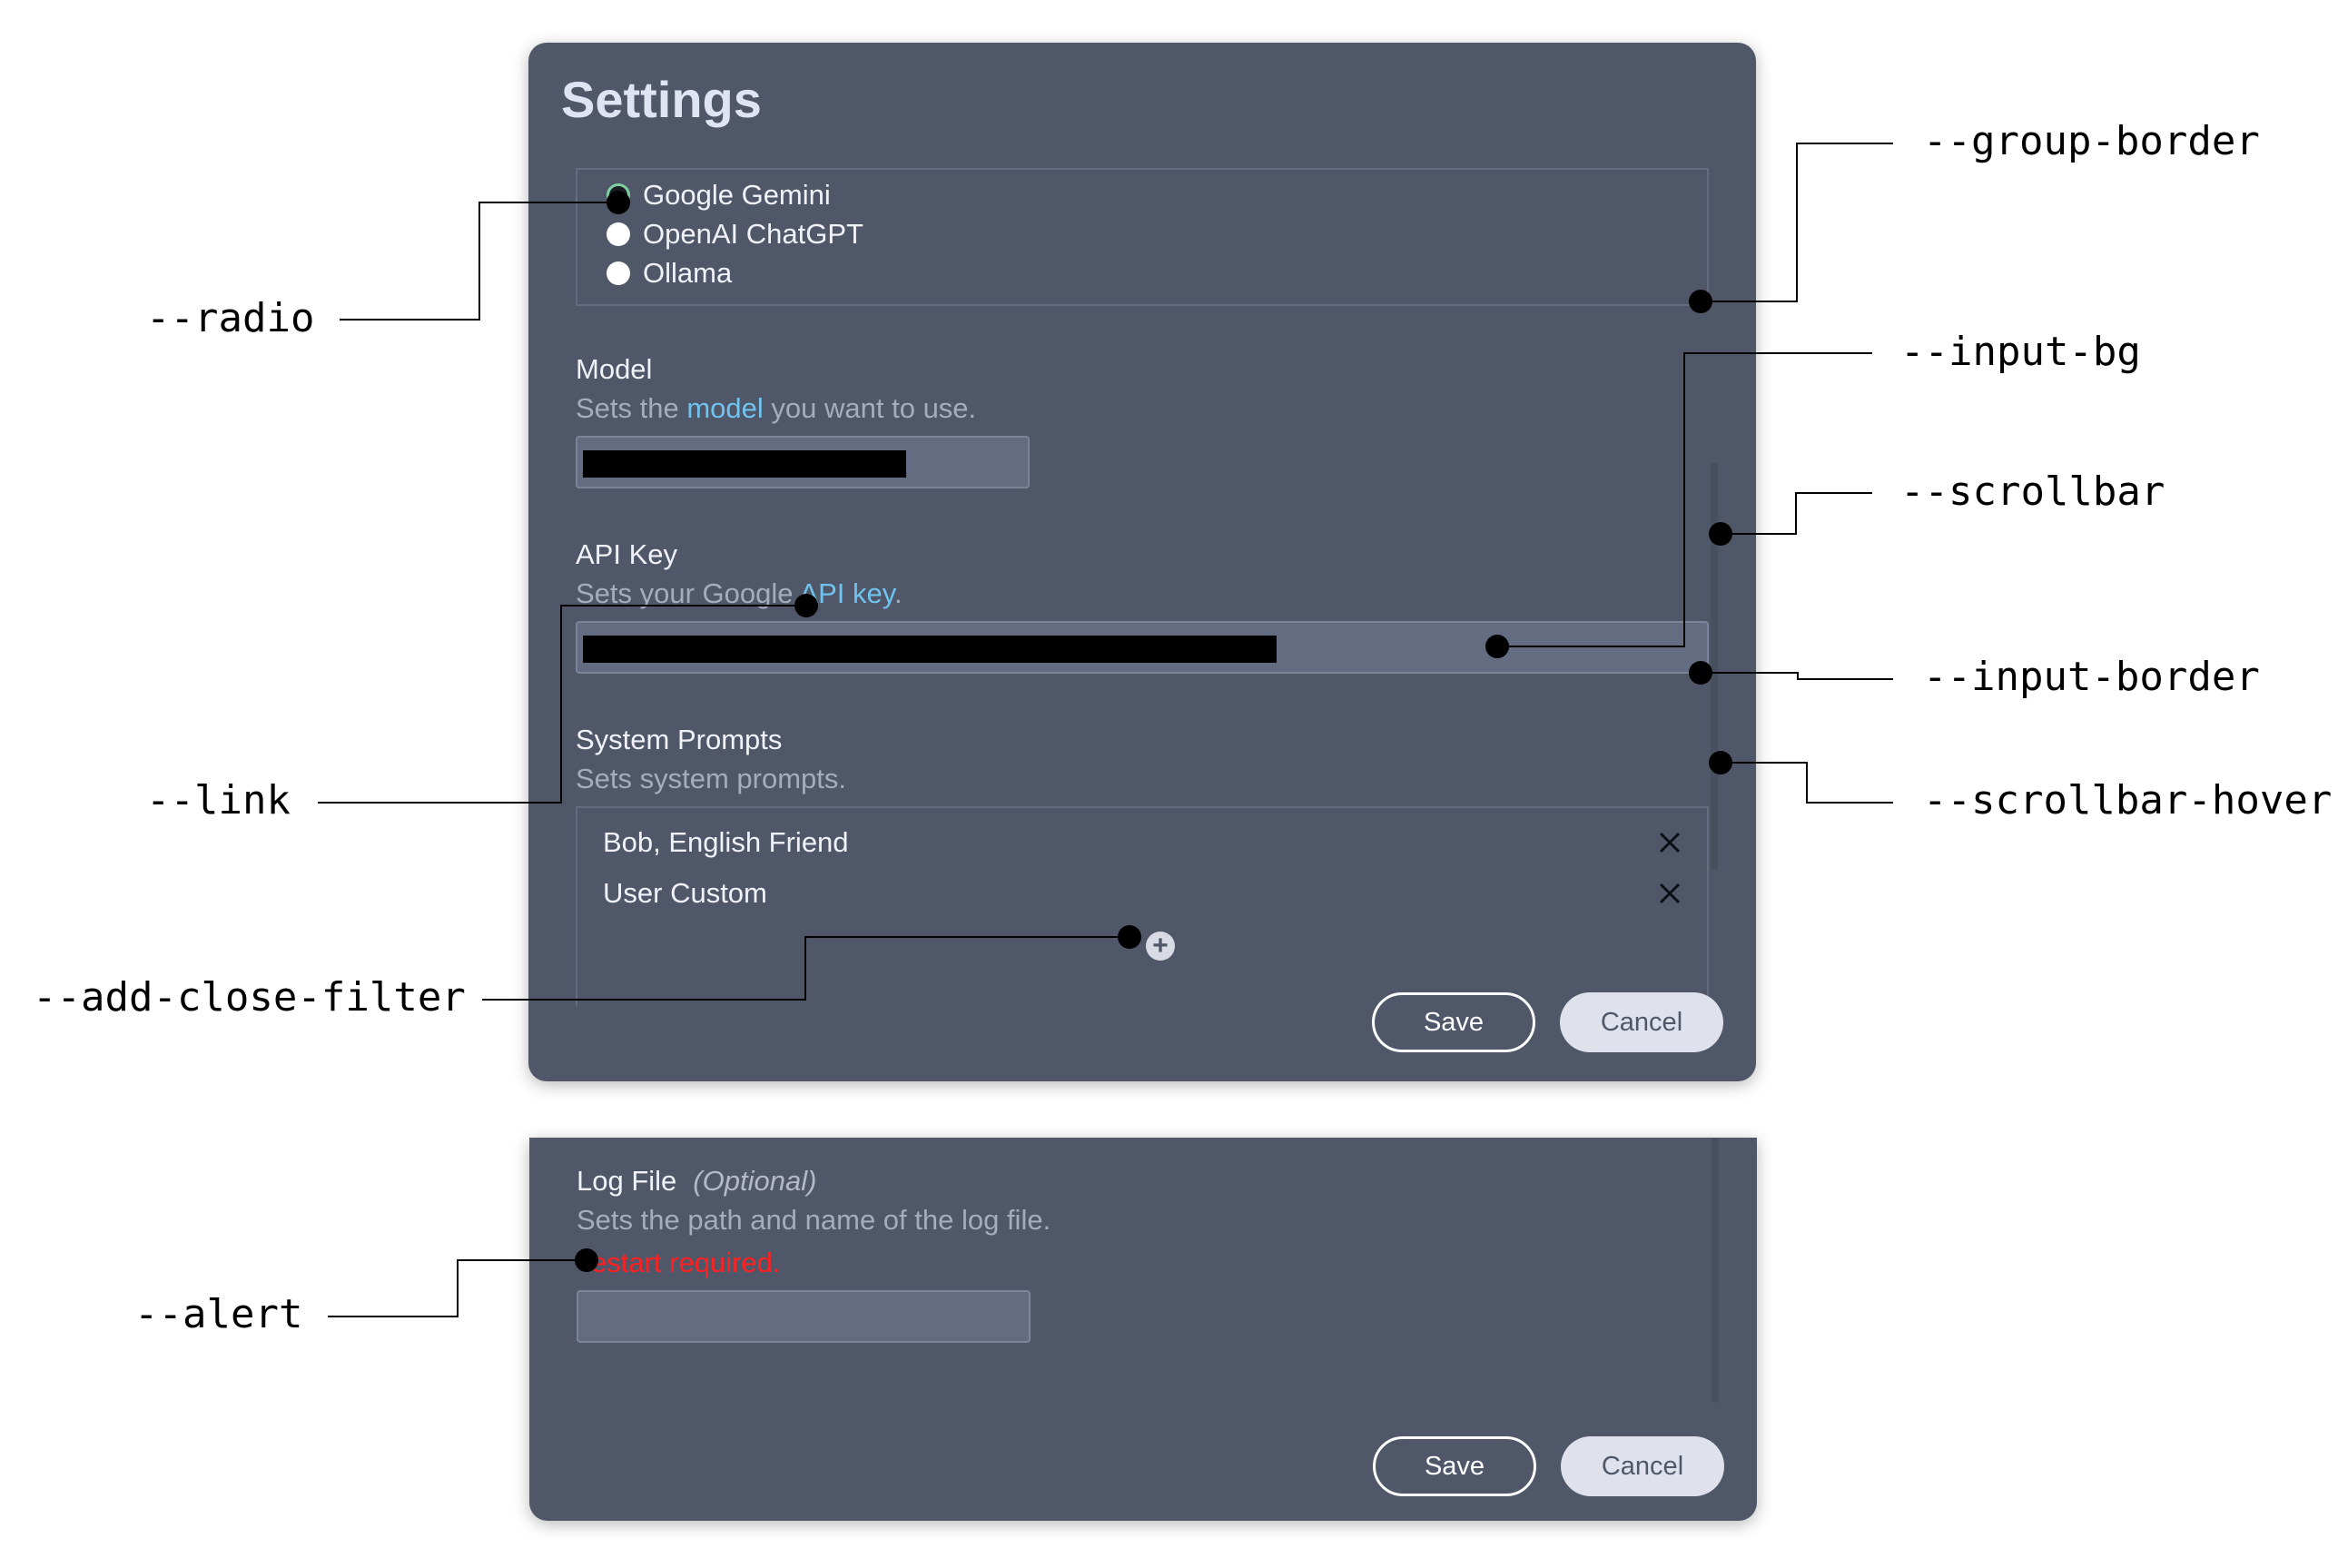 This screenshot has height=1568, width=2338. I want to click on annotation-radio: --radio, so click(231, 318).